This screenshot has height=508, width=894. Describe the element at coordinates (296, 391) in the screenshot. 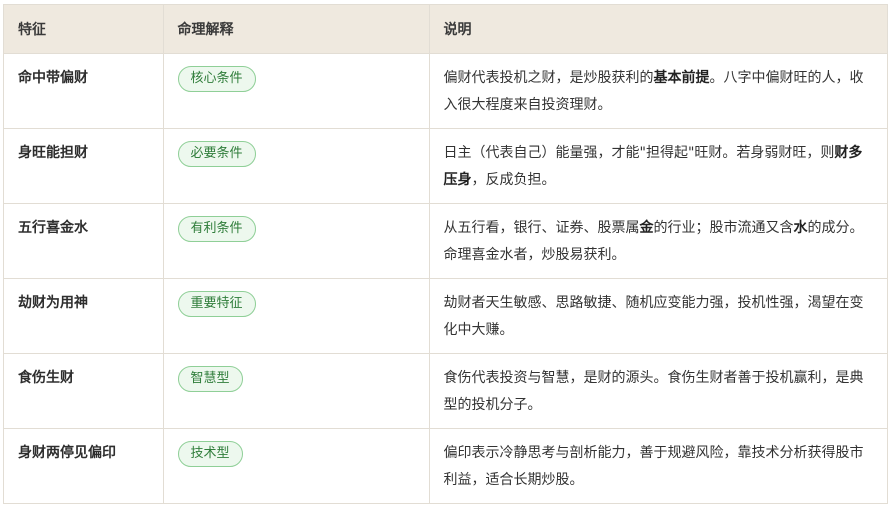

I see `explanation-cell: 智慧型` at that location.